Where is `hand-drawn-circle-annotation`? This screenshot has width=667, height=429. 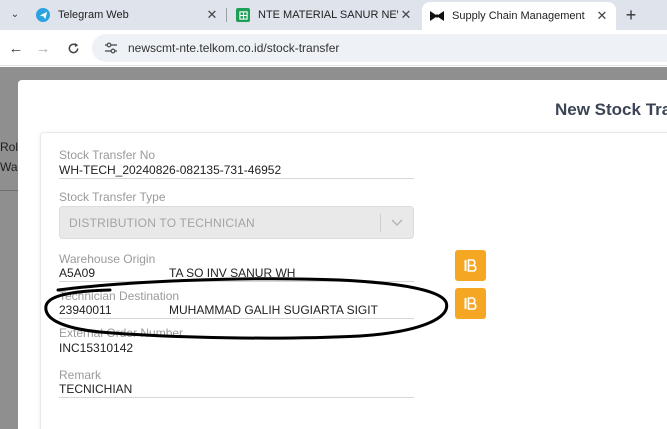
hand-drawn-circle-annotation is located at coordinates (246, 308).